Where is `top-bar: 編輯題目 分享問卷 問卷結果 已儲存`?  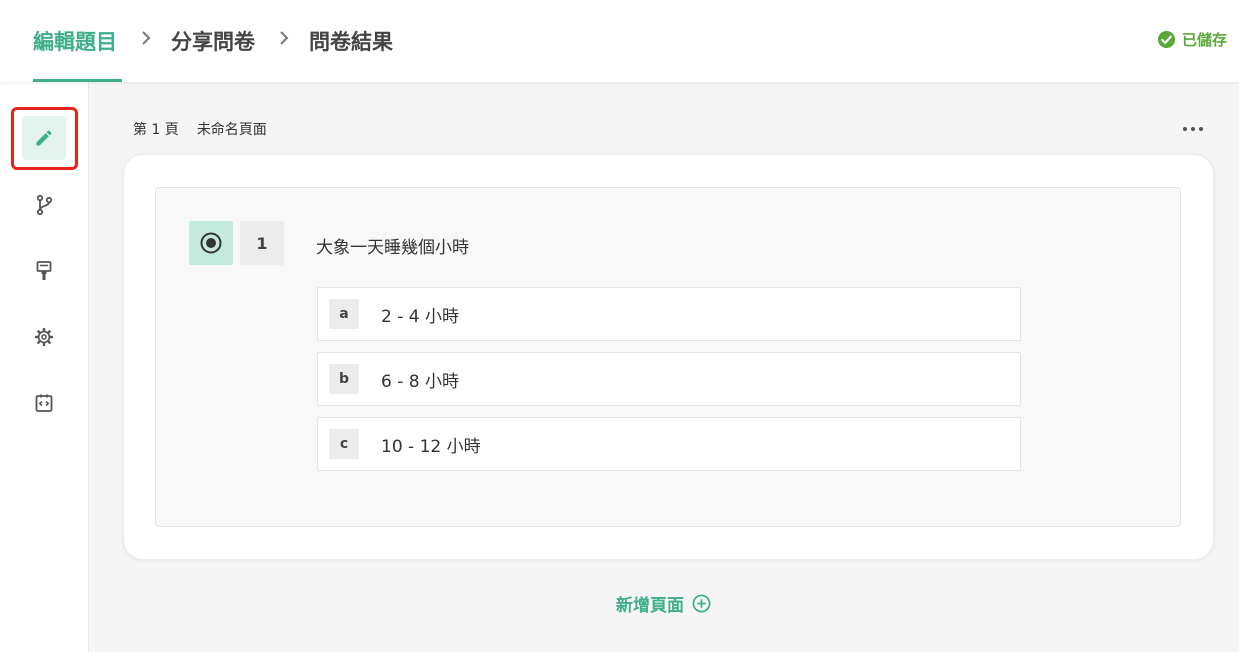
top-bar: 編輯題目 分享問卷 問卷結果 已儲存 is located at coordinates (619, 41).